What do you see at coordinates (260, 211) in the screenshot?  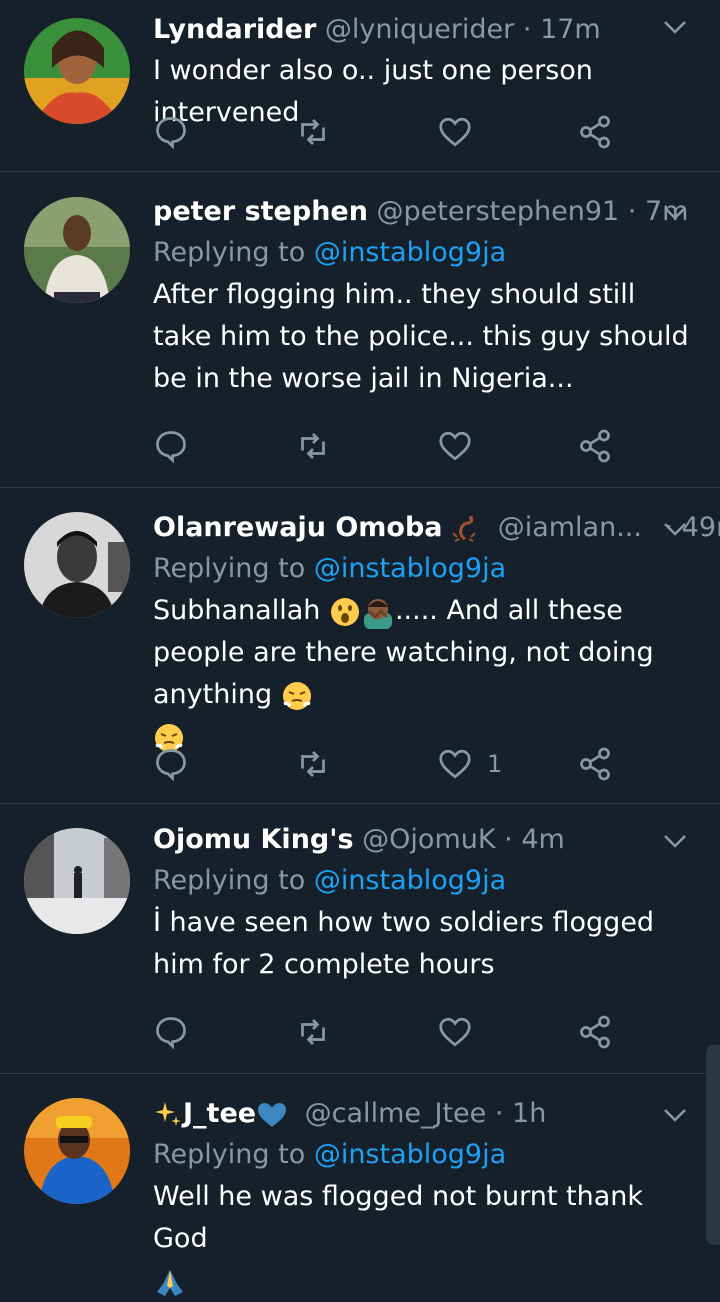 I see `display-name: peter stephen` at bounding box center [260, 211].